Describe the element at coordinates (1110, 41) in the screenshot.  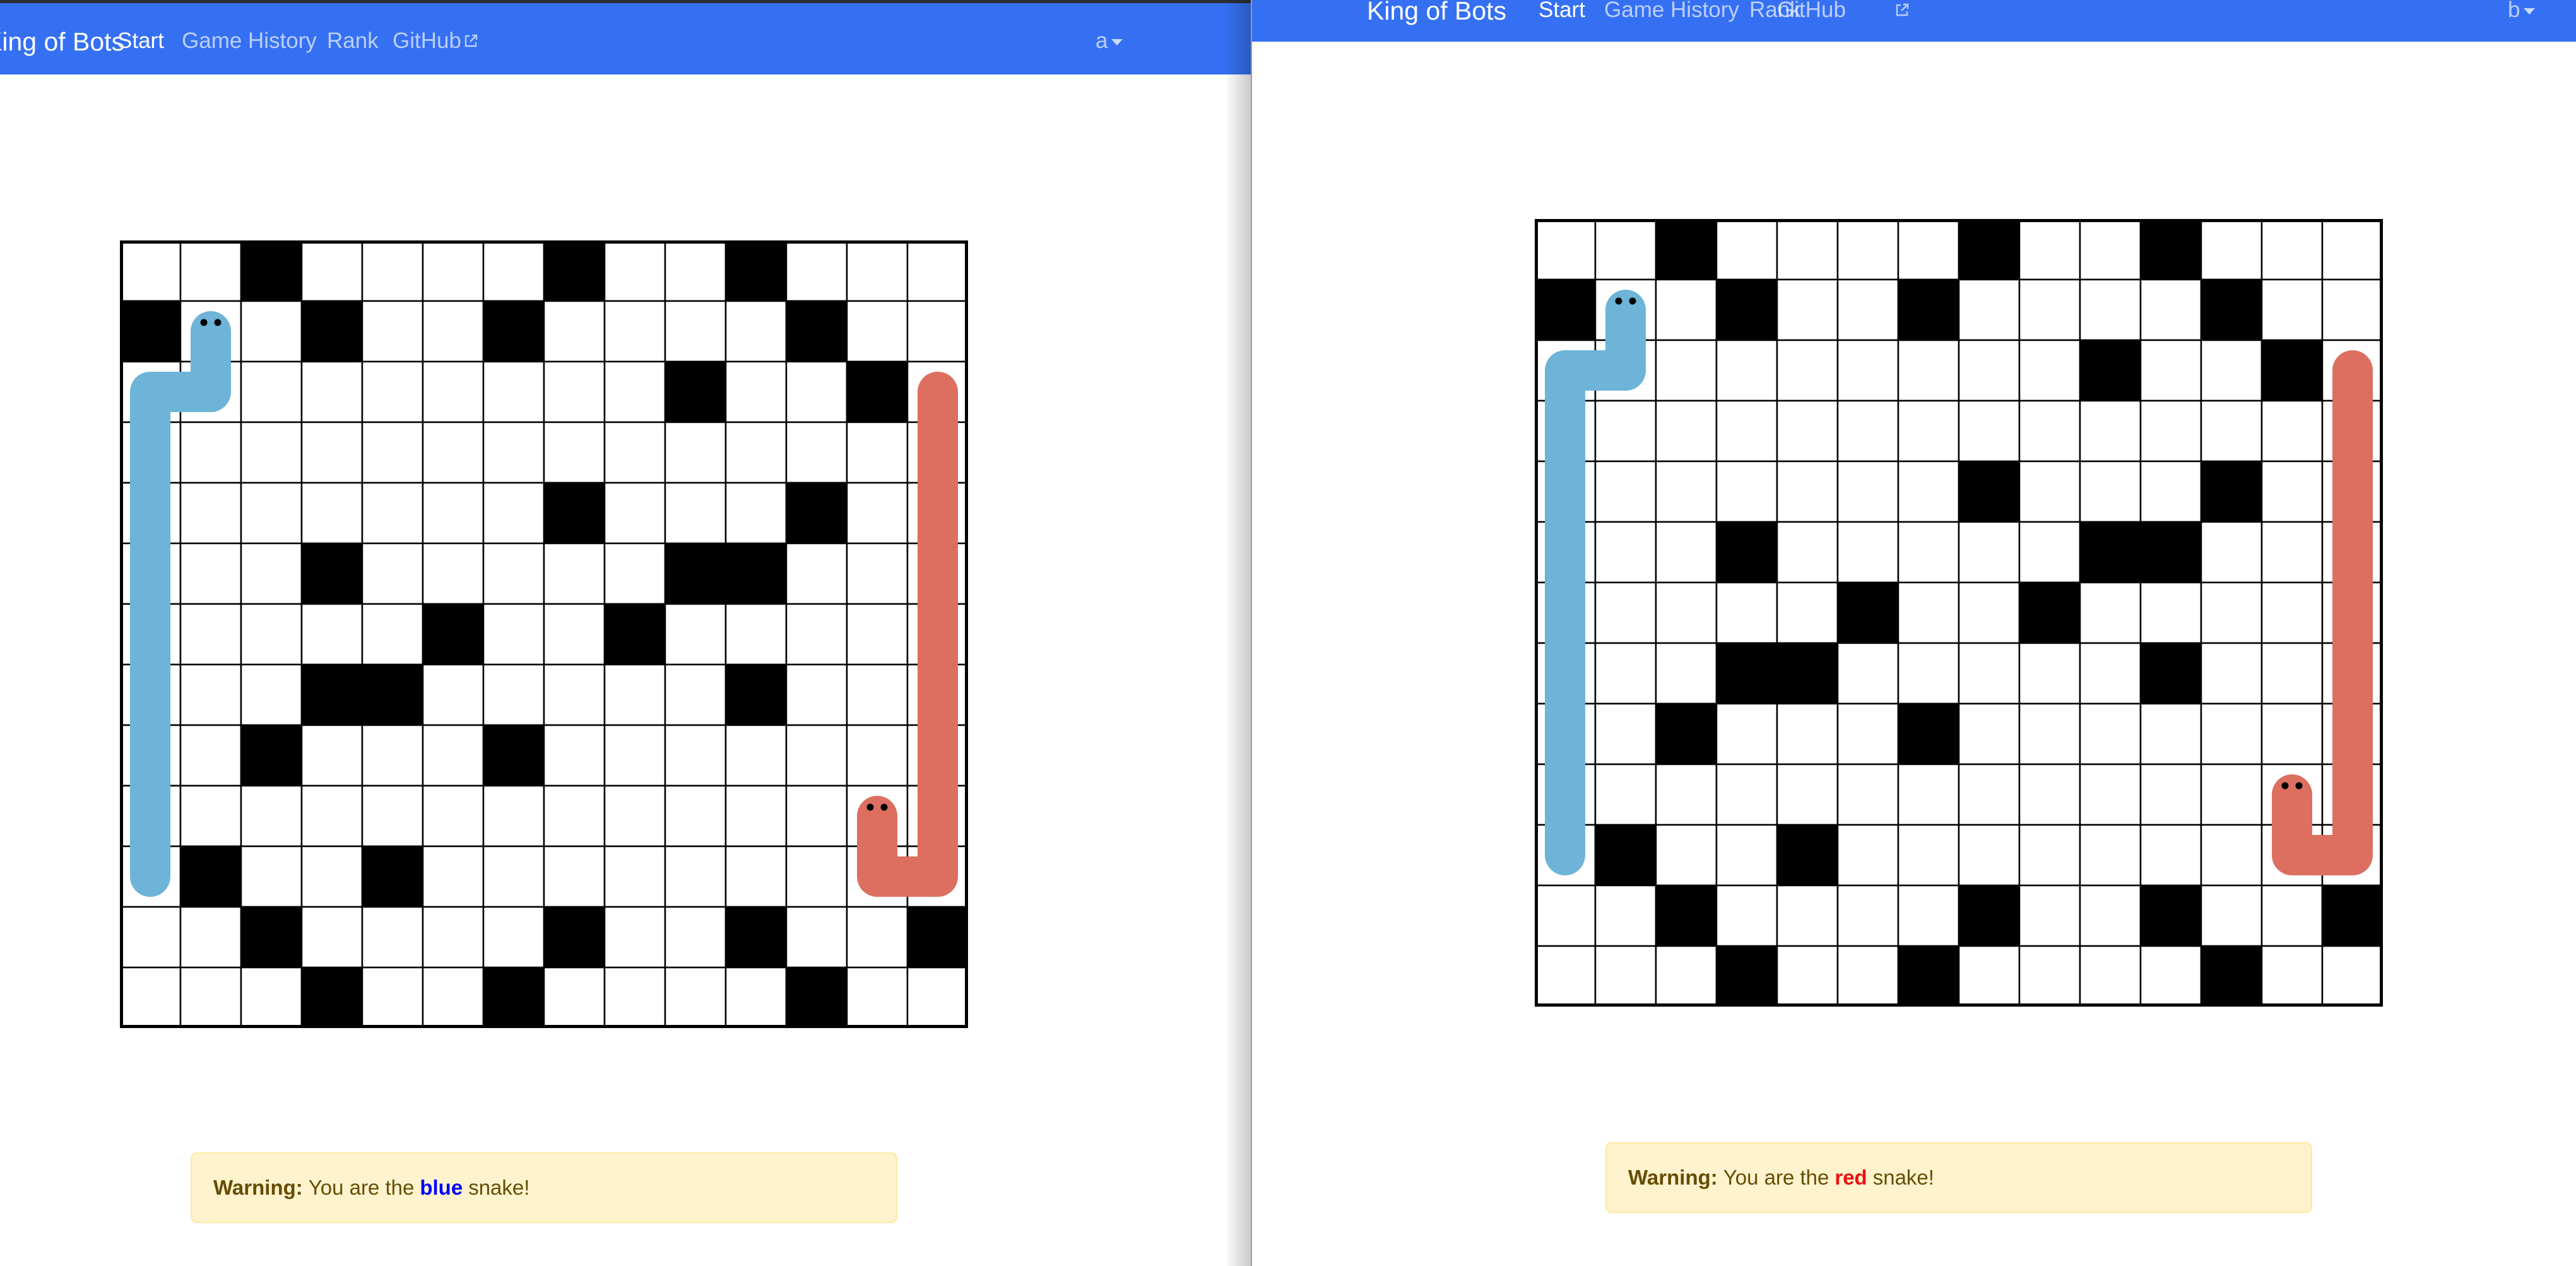
I see `user-dropdown: a` at that location.